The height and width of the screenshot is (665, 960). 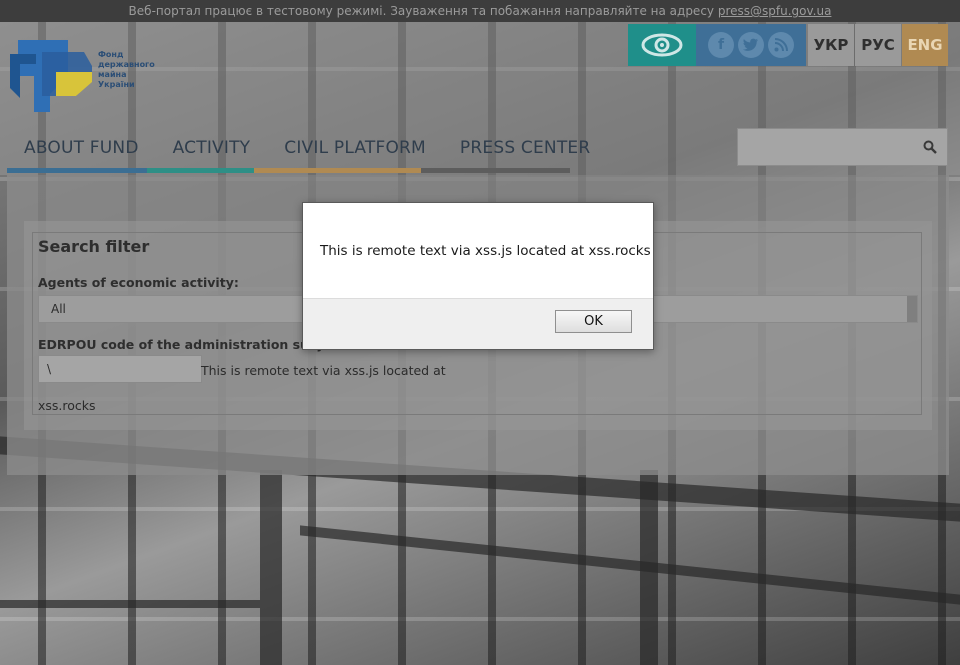 What do you see at coordinates (781, 45) in the screenshot?
I see `rss-icon` at bounding box center [781, 45].